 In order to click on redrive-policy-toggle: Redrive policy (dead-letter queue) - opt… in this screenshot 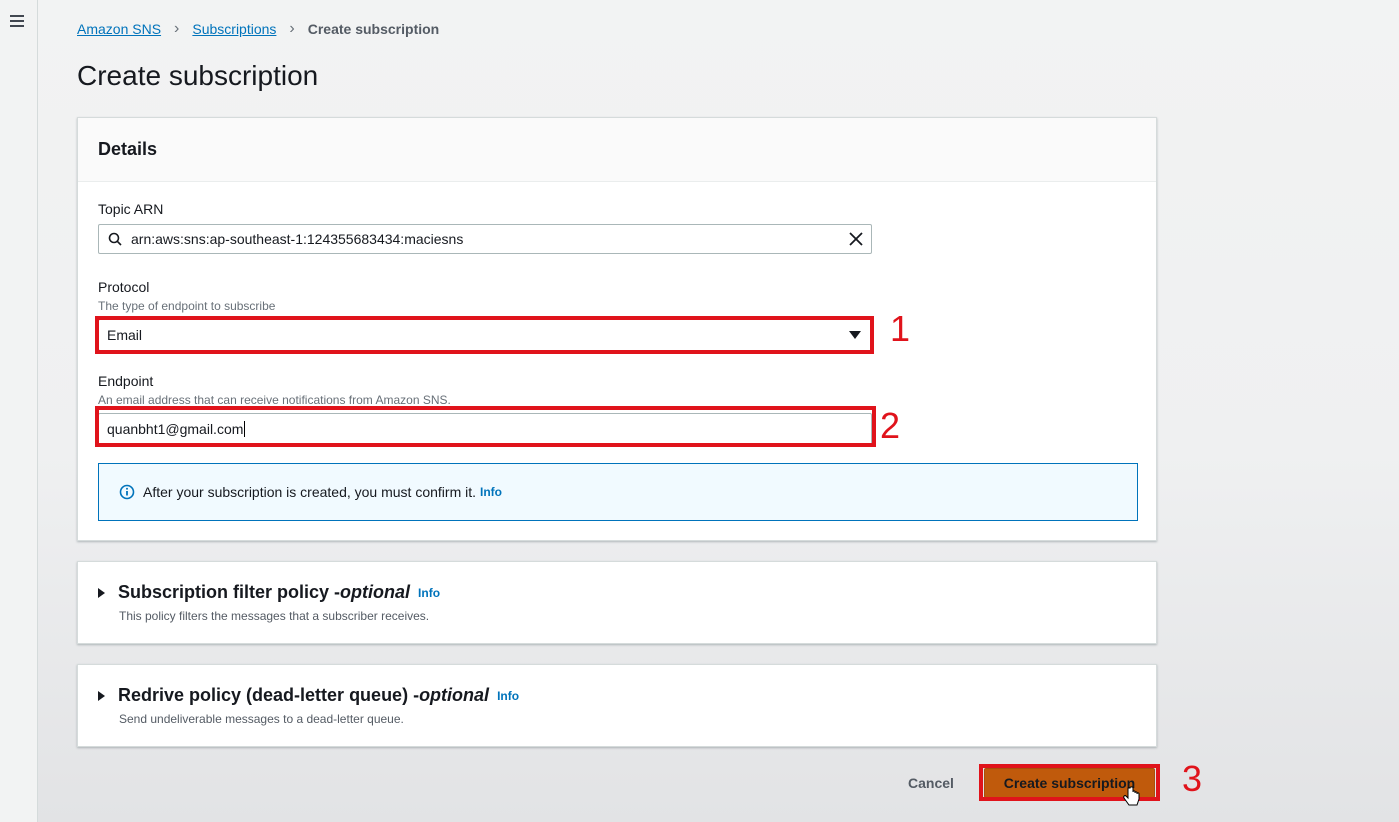, I will do `click(308, 695)`.